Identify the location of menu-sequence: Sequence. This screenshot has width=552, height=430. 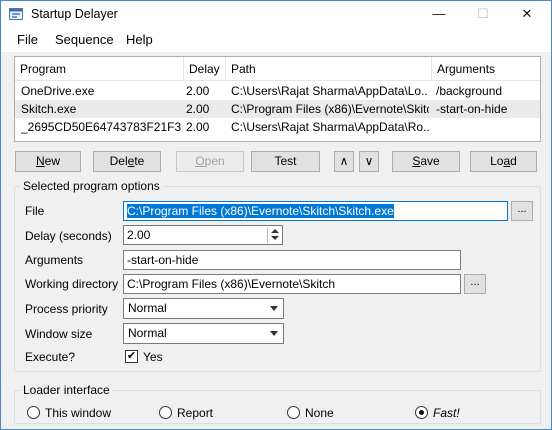
(84, 39).